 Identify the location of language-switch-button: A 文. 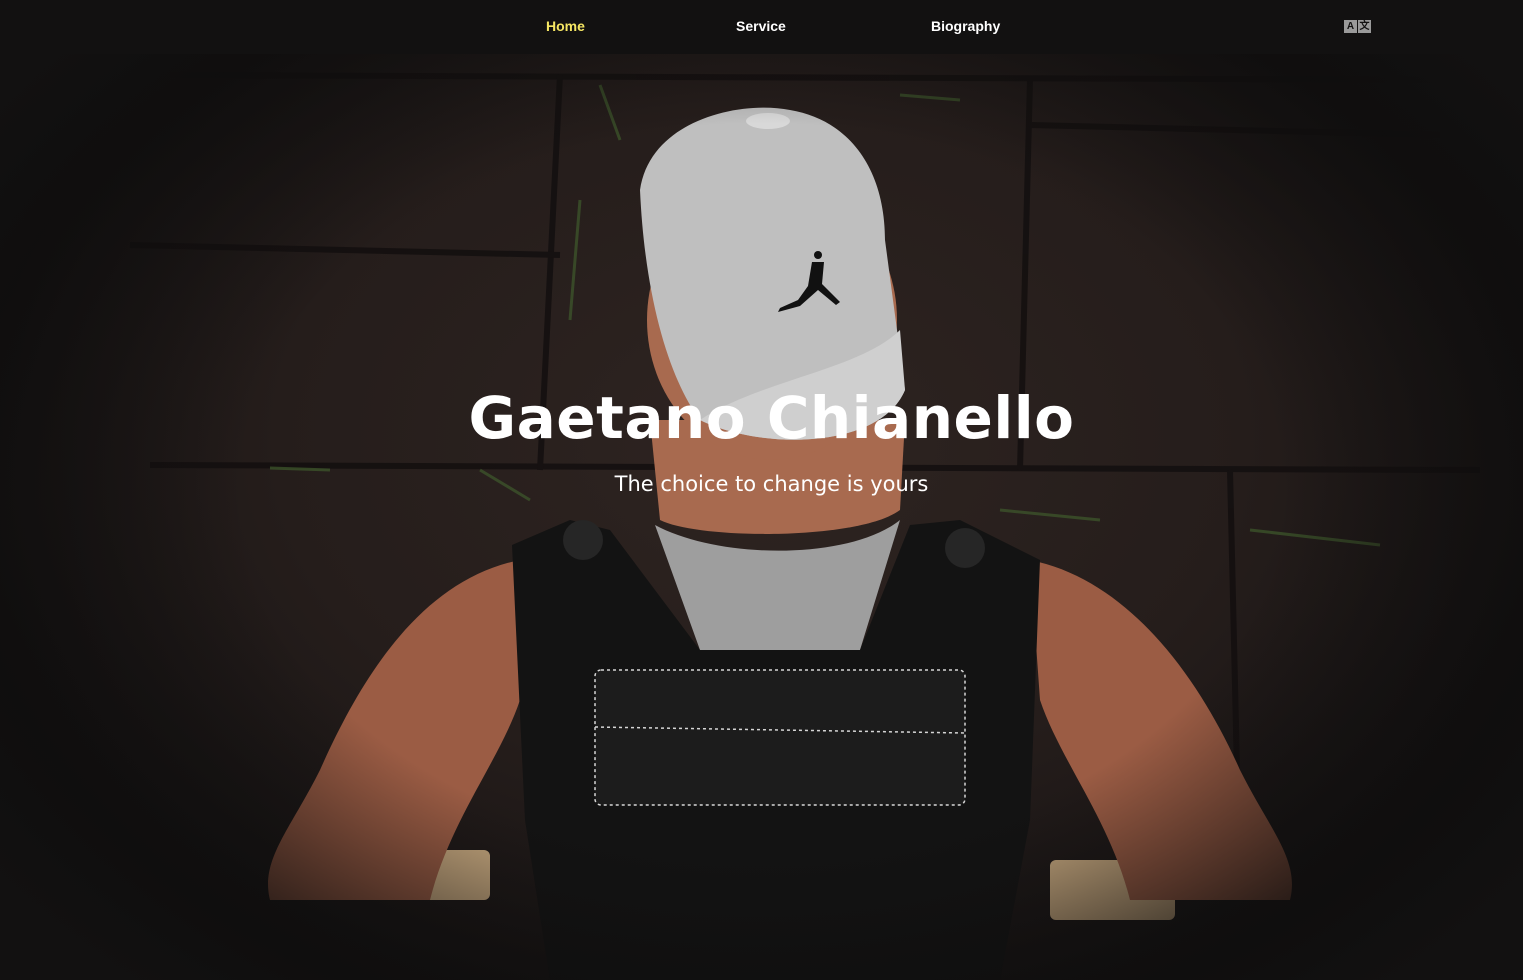
(1358, 27).